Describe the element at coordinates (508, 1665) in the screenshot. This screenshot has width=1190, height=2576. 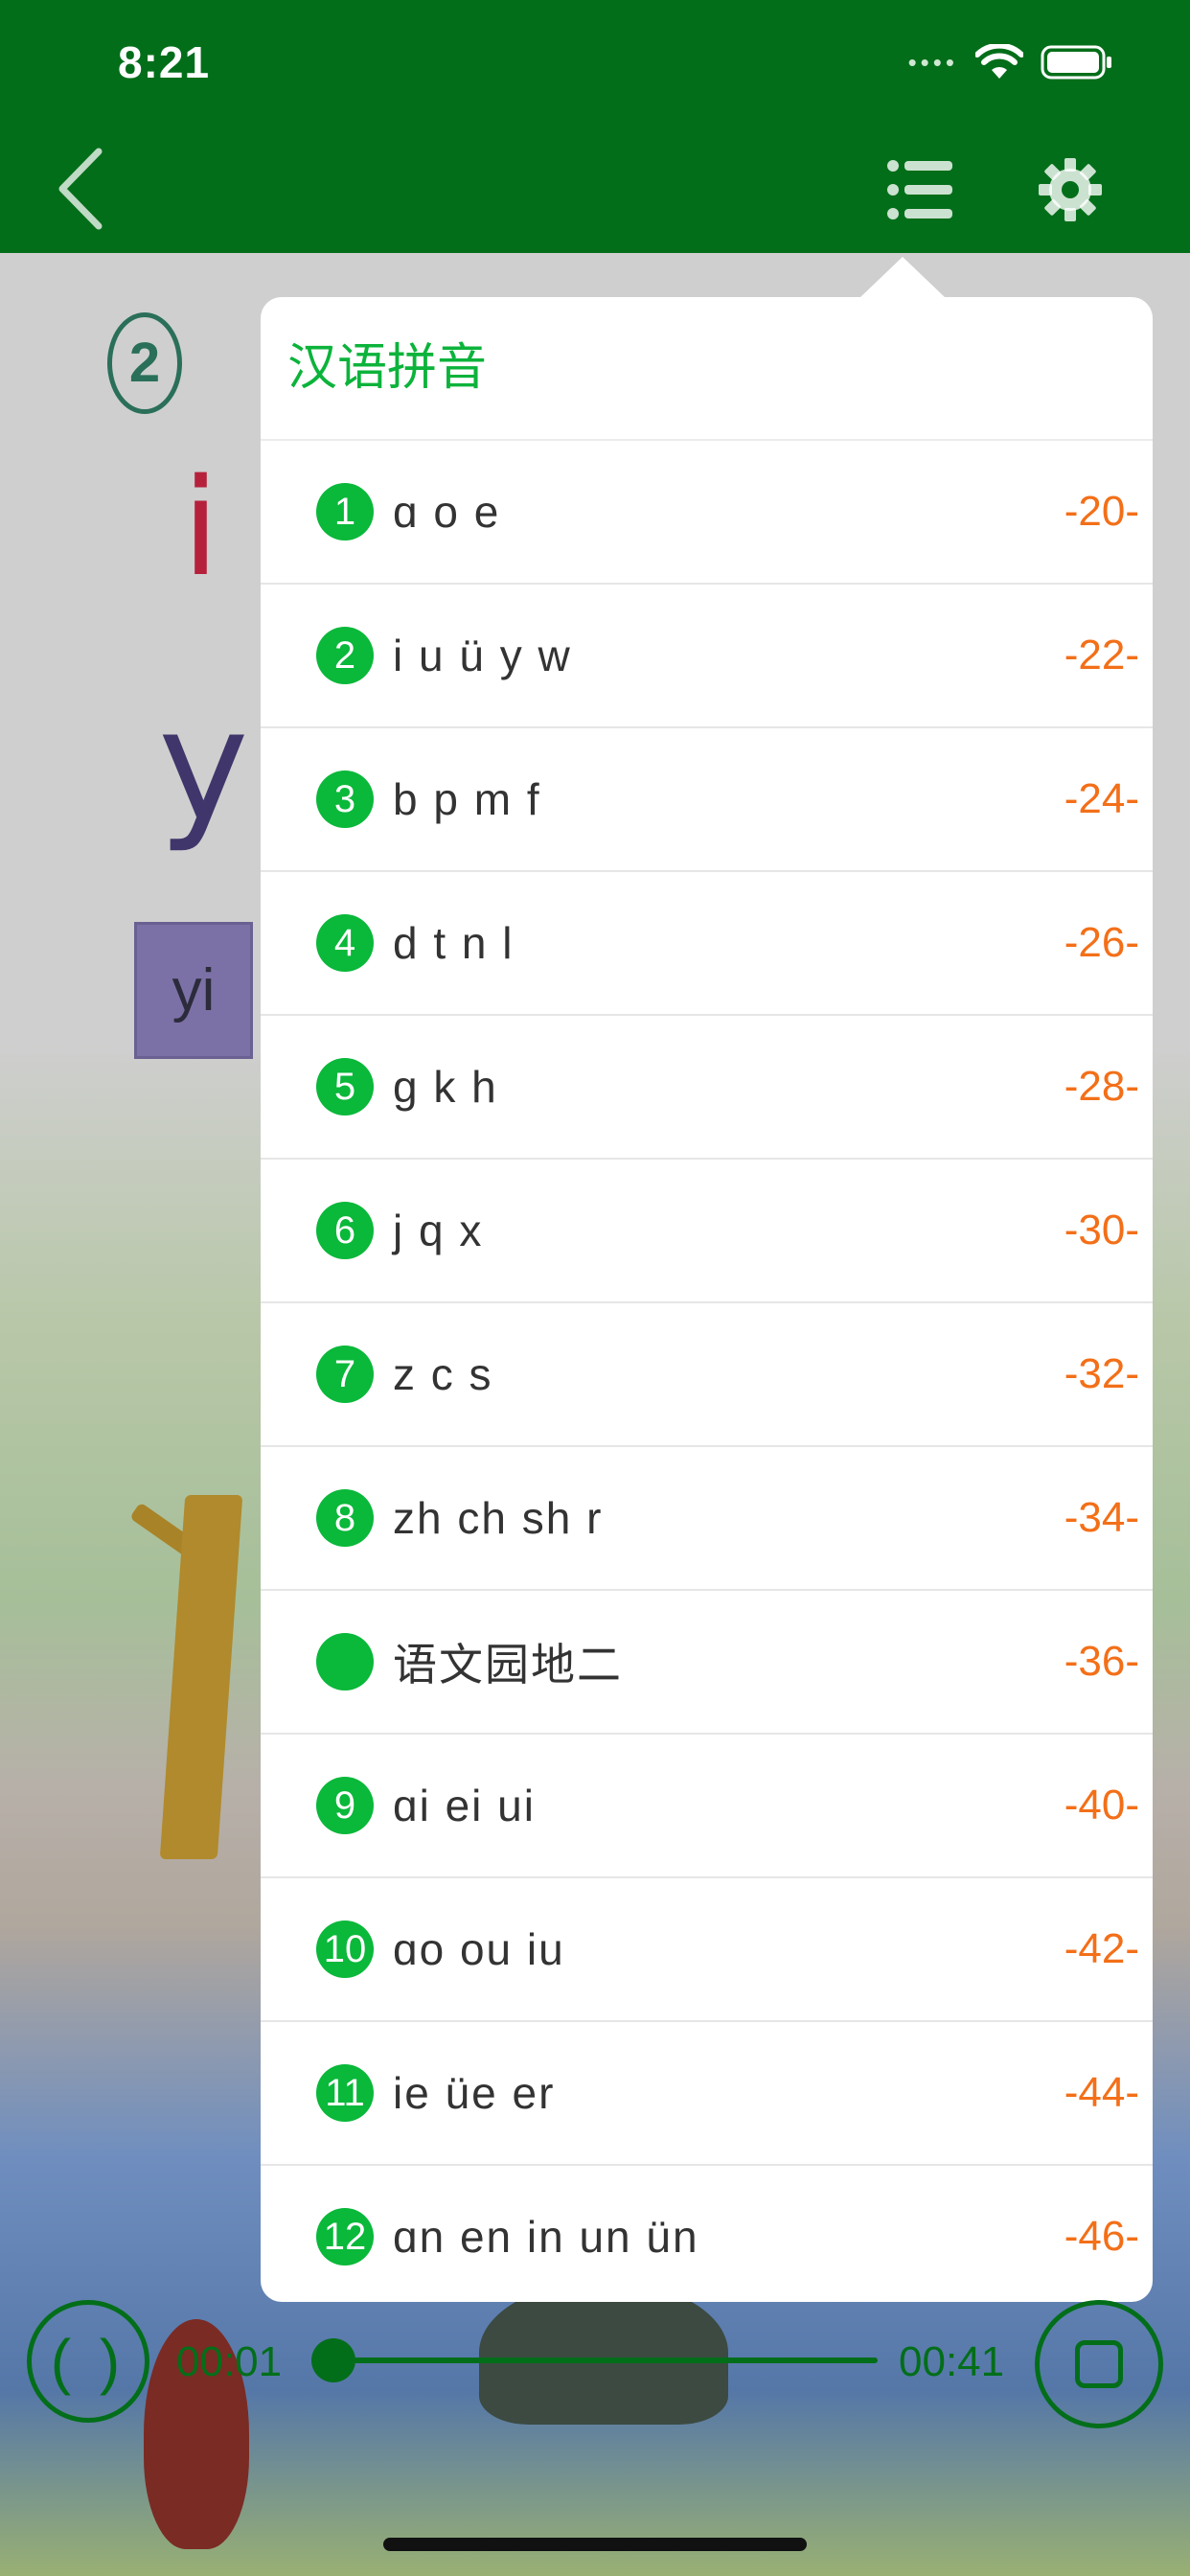
I see `chapter-label: 语文园地二` at that location.